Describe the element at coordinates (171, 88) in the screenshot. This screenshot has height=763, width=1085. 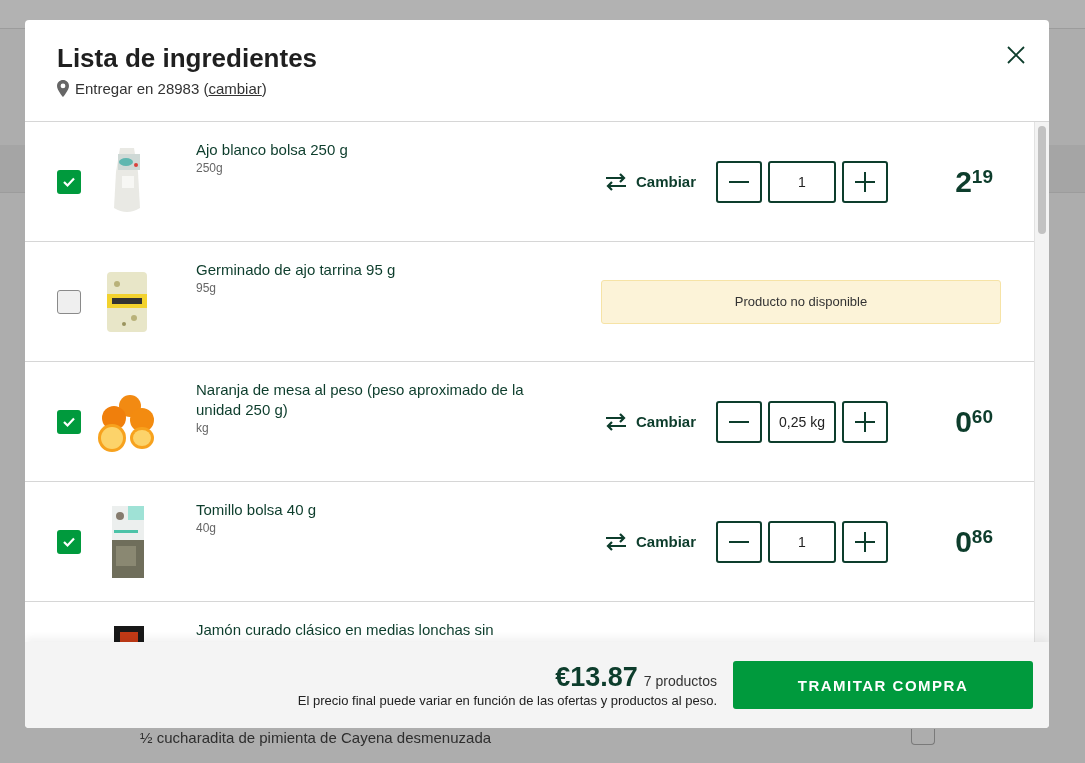
I see `delivery-text: Entregar en 28983 (cambiar)` at that location.